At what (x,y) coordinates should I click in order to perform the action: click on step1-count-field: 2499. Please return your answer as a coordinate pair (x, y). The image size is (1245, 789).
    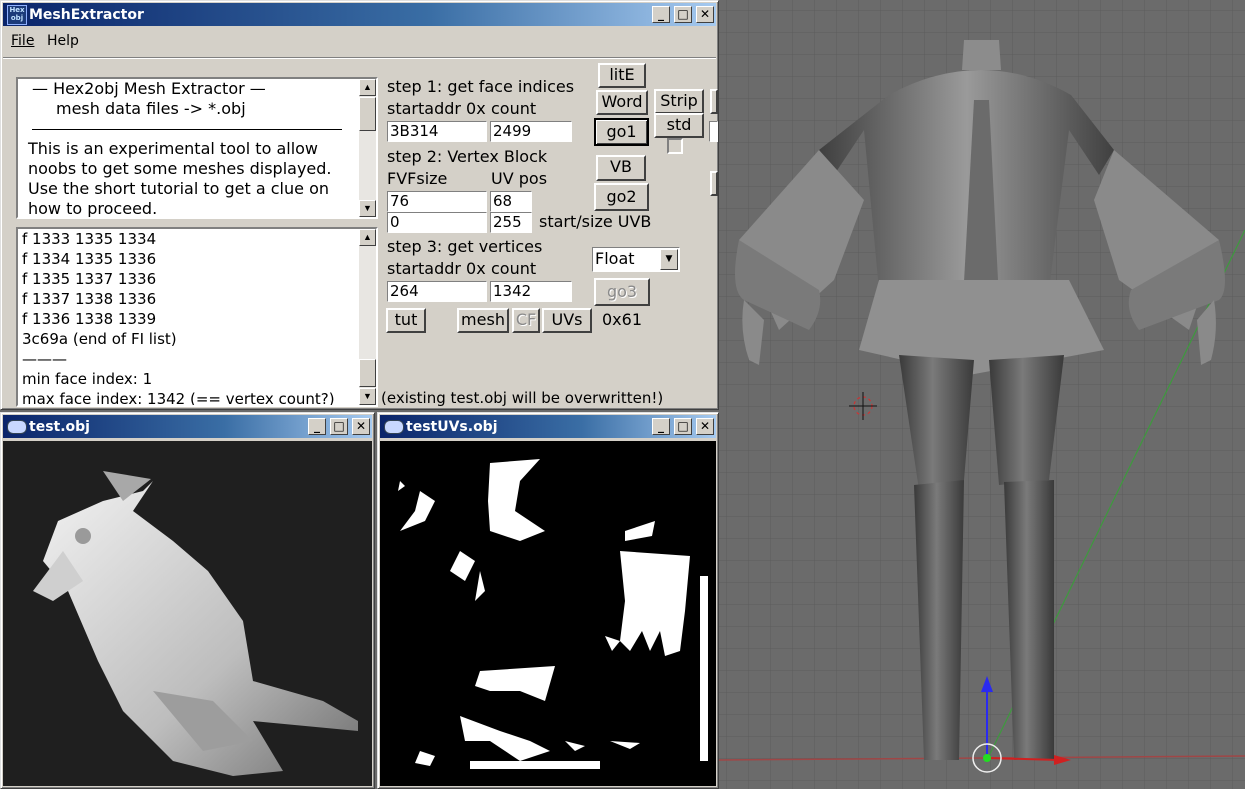
    Looking at the image, I should click on (531, 131).